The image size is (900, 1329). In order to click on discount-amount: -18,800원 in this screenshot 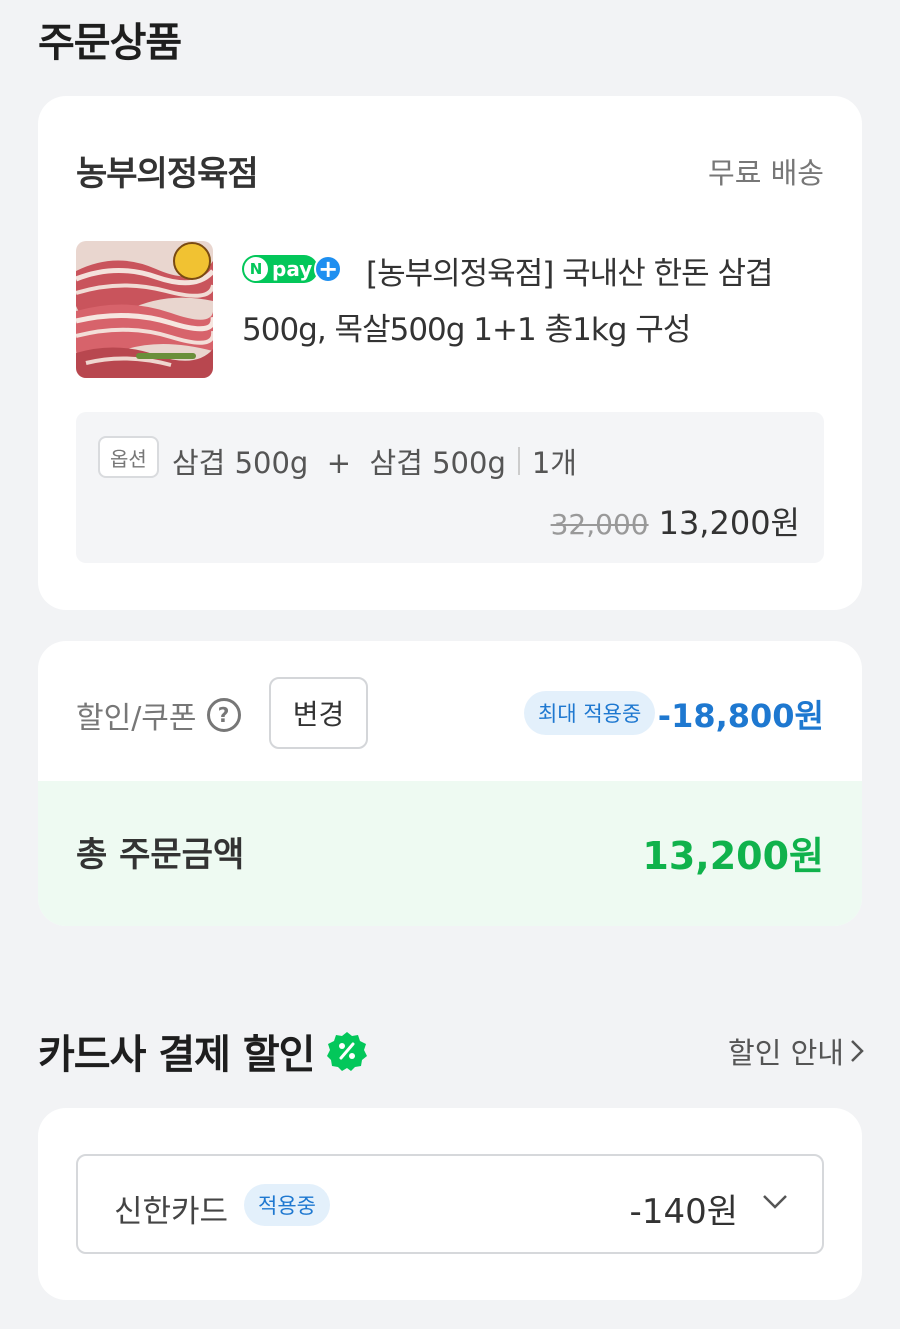, I will do `click(740, 716)`.